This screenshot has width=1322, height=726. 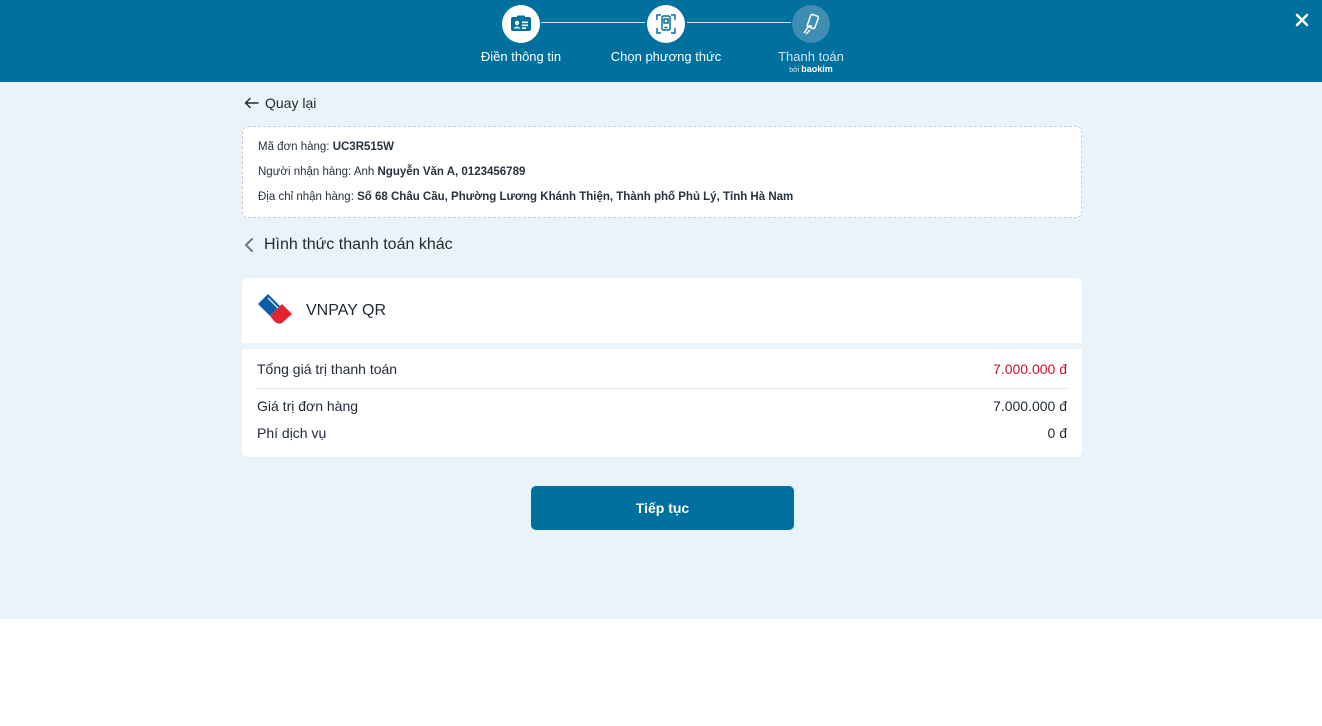 I want to click on service-fee-value: 0 đ, so click(x=1057, y=433).